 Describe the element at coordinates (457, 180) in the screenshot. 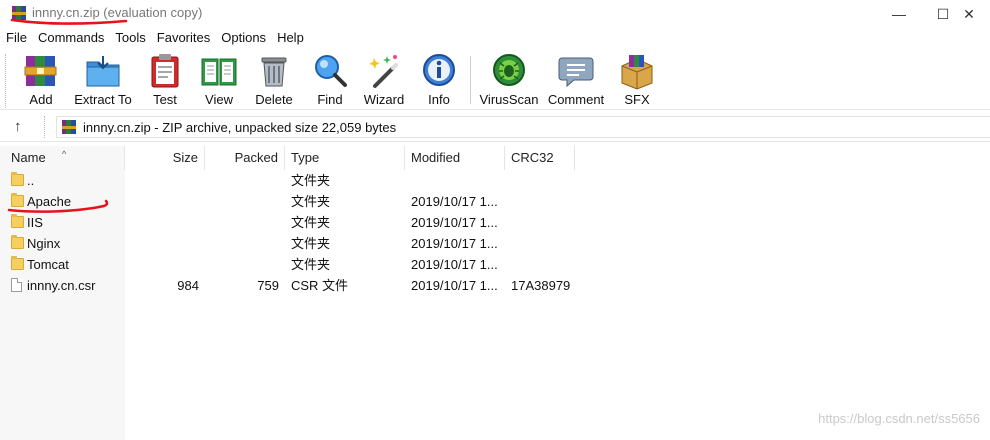

I see `item-modified` at that location.